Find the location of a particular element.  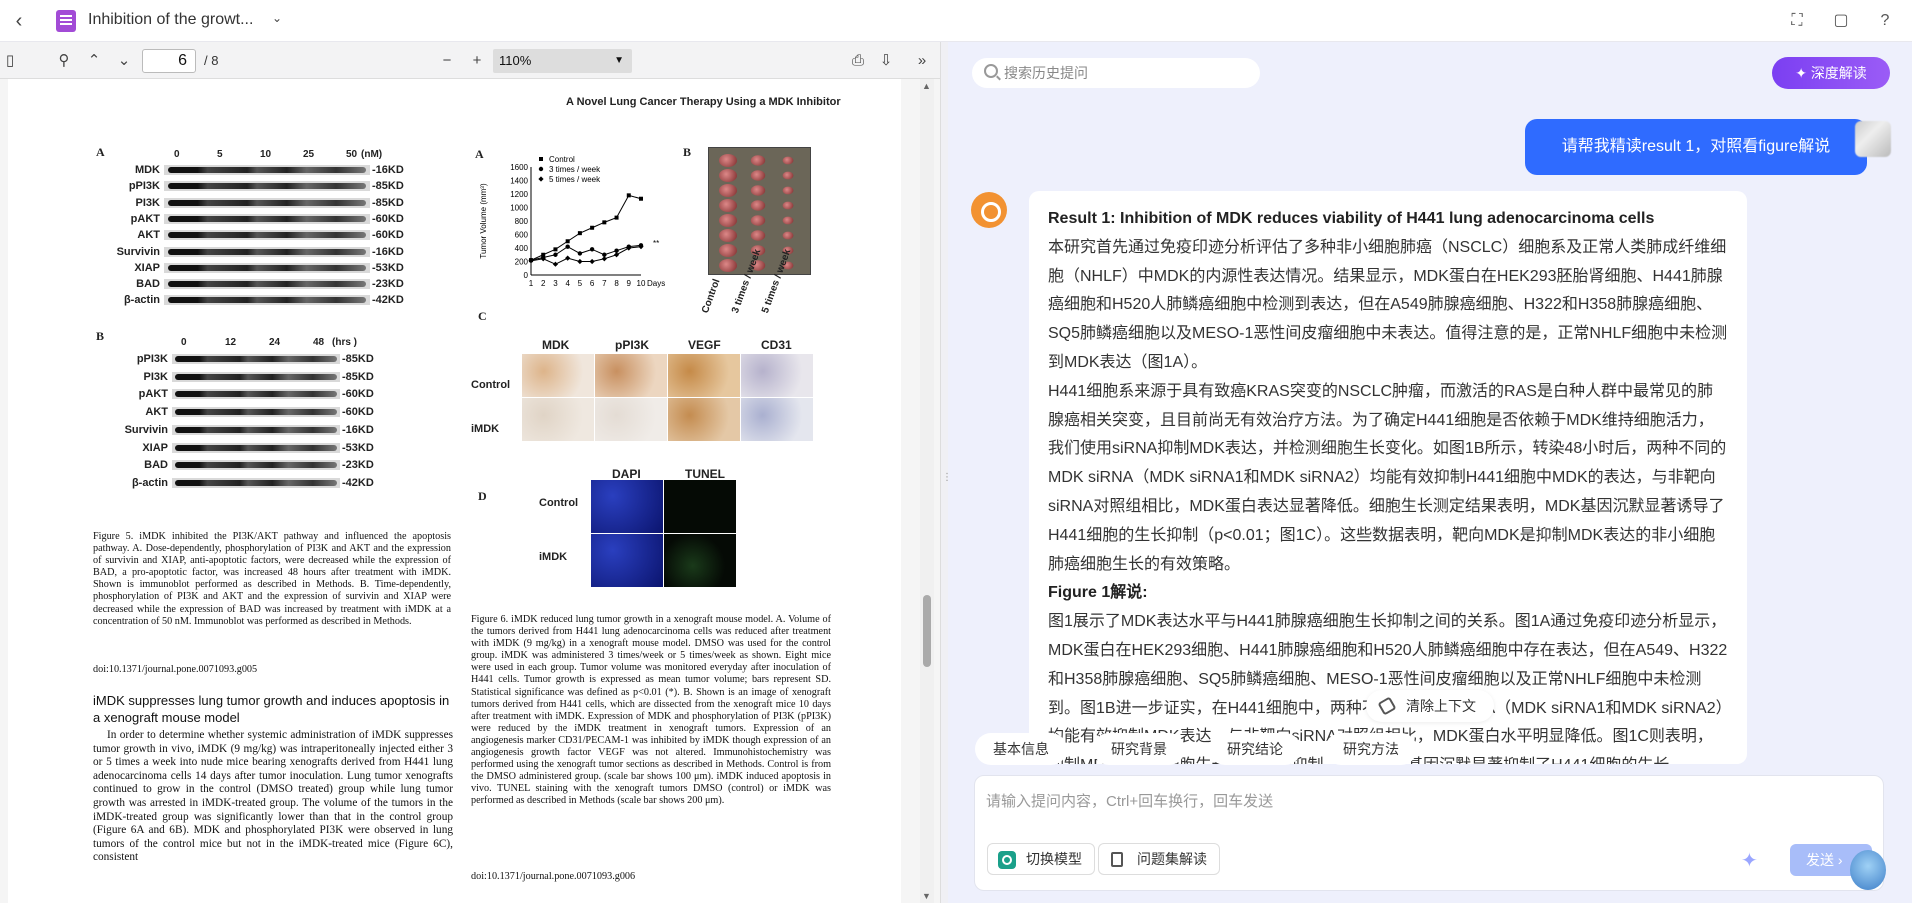

scrollbar-thumb is located at coordinates (927, 631).